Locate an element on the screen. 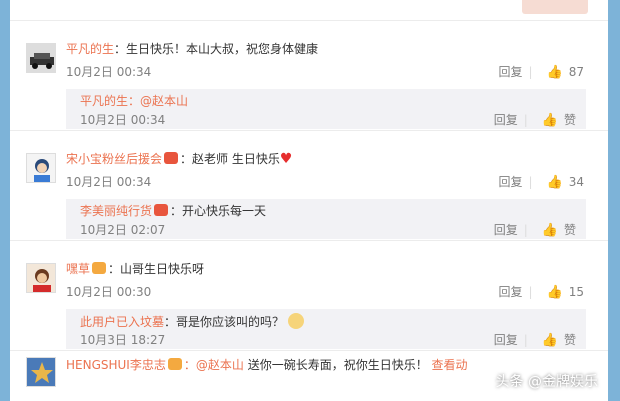 This screenshot has width=620, height=401. comment-text: ：山哥生日快乐呀 is located at coordinates (156, 269).